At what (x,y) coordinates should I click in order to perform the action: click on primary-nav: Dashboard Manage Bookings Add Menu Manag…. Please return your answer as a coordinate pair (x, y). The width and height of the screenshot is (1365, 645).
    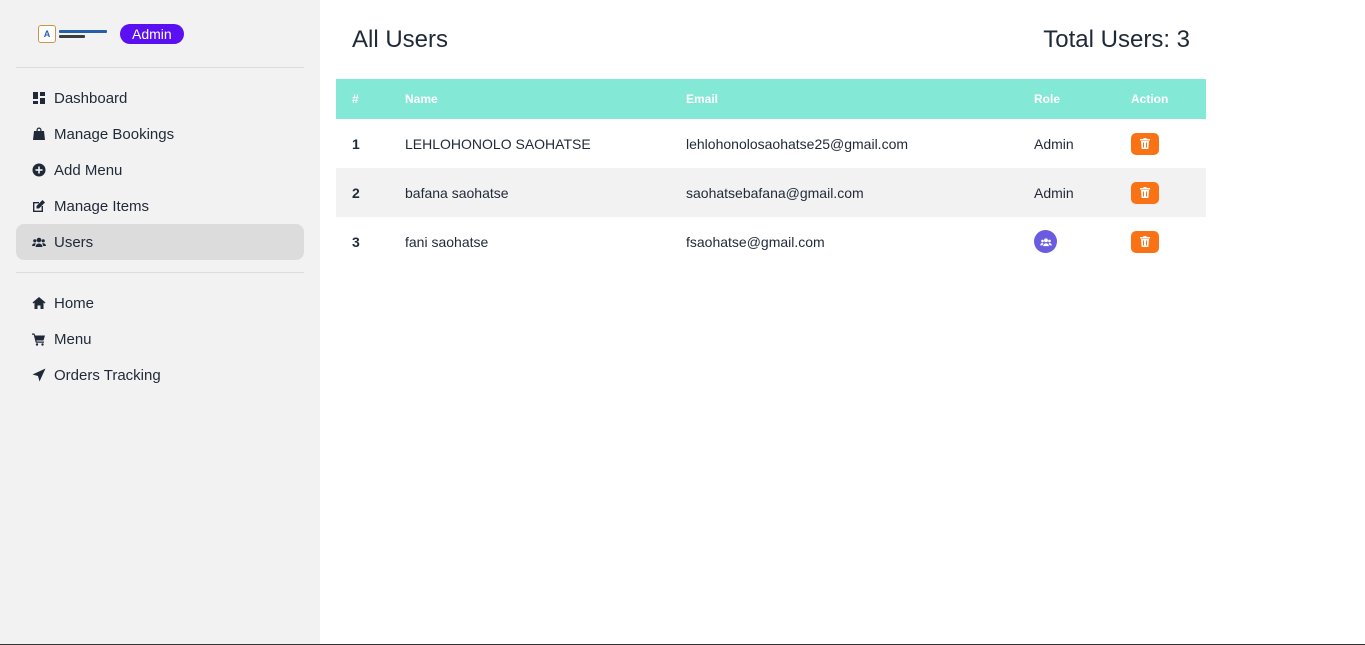
    Looking at the image, I should click on (160, 170).